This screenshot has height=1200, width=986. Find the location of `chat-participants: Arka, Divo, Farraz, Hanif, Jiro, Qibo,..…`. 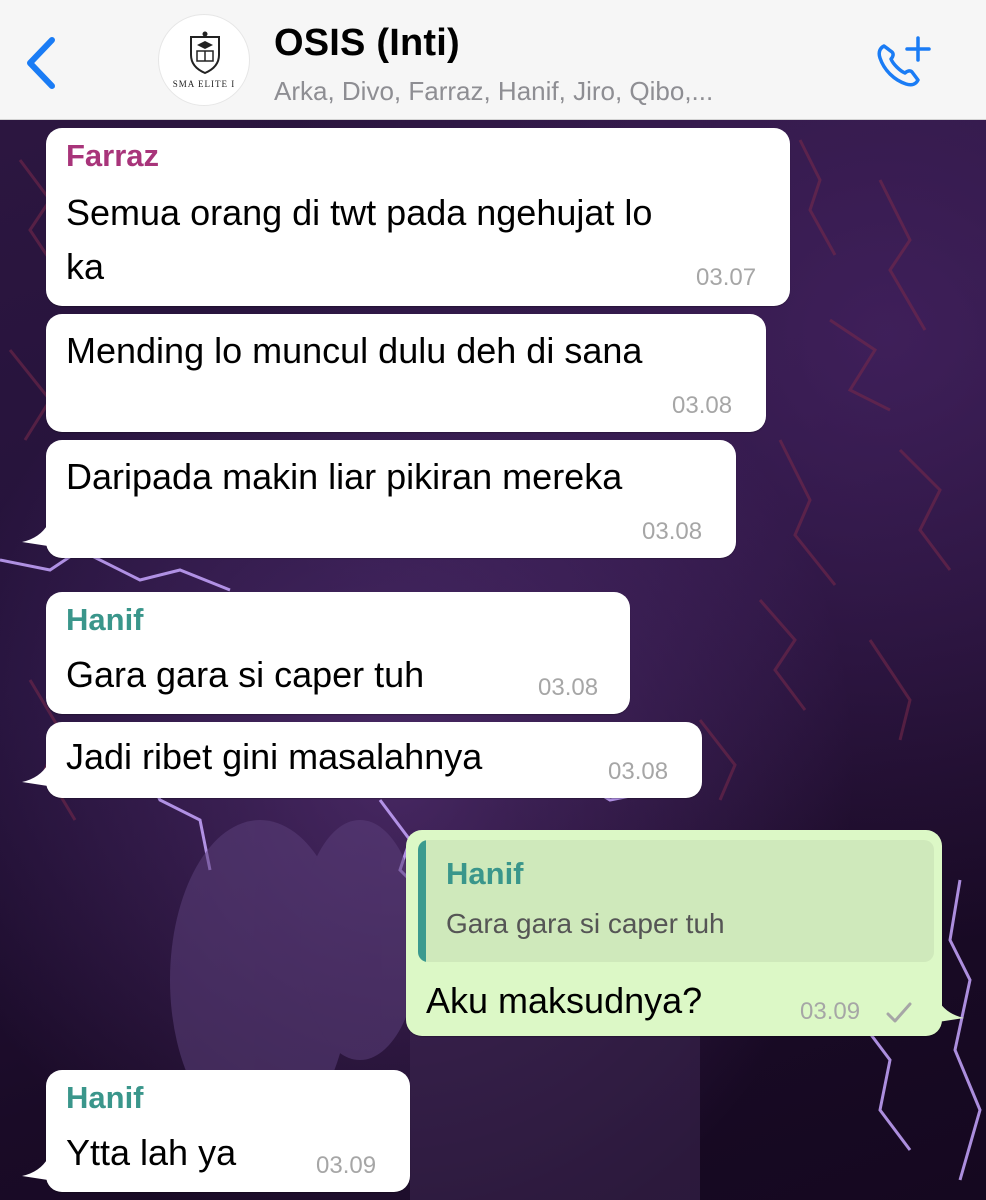

chat-participants: Arka, Divo, Farraz, Hanif, Jiro, Qibo,..… is located at coordinates (493, 91).